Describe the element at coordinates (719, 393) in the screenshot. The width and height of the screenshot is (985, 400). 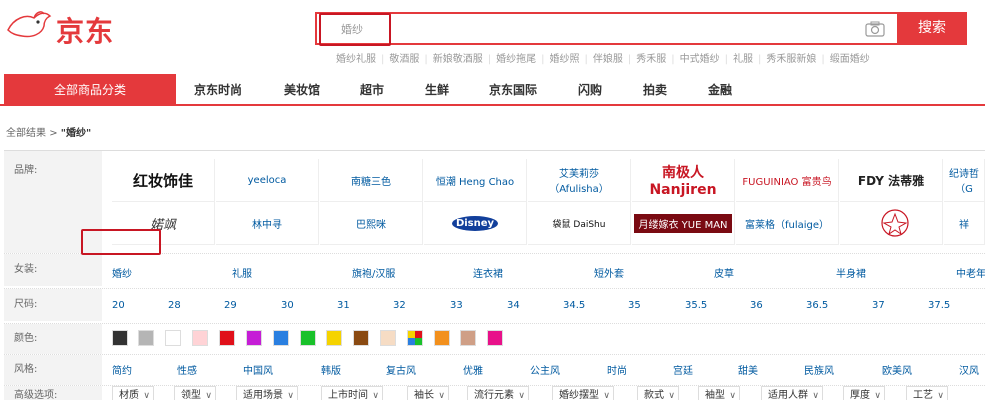
I see `advanced-dropdown: 袖型` at that location.